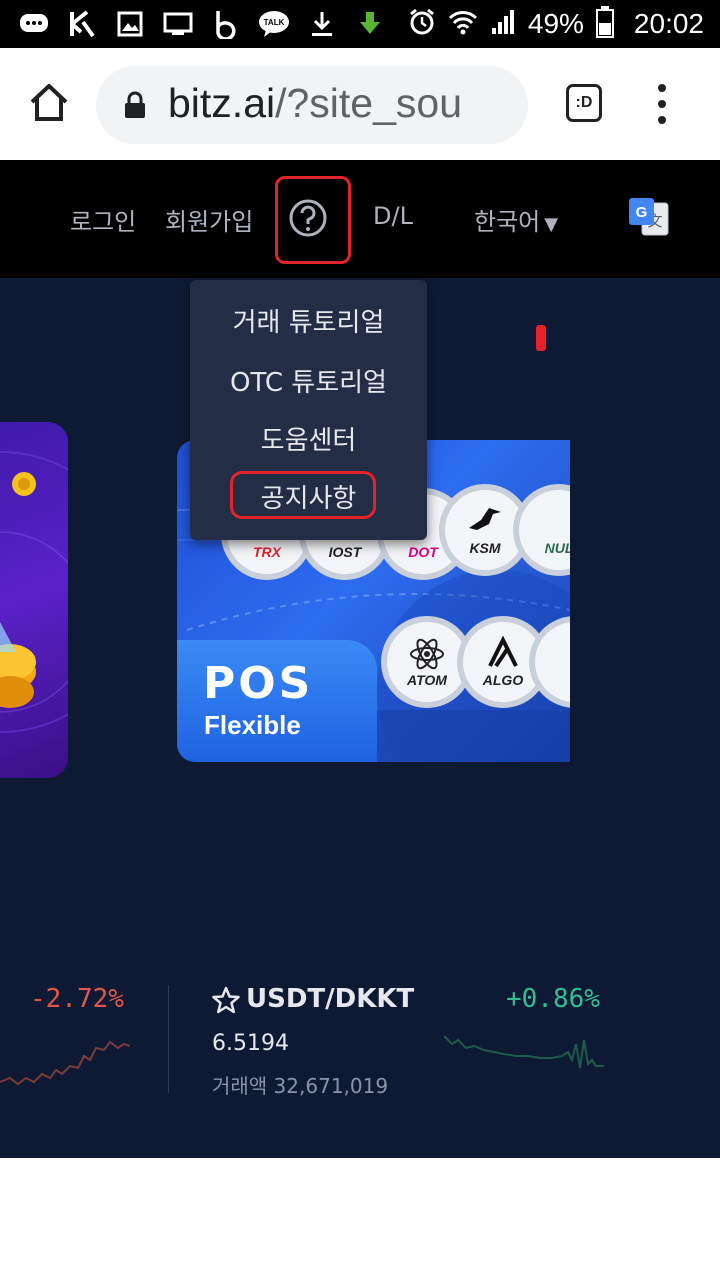  I want to click on notice-highlight, so click(303, 495).